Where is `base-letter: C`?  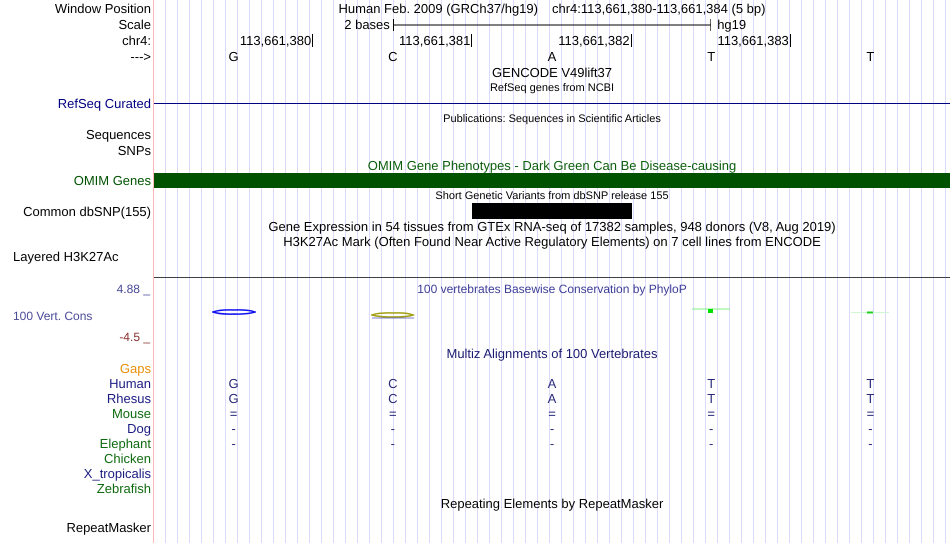
base-letter: C is located at coordinates (393, 56).